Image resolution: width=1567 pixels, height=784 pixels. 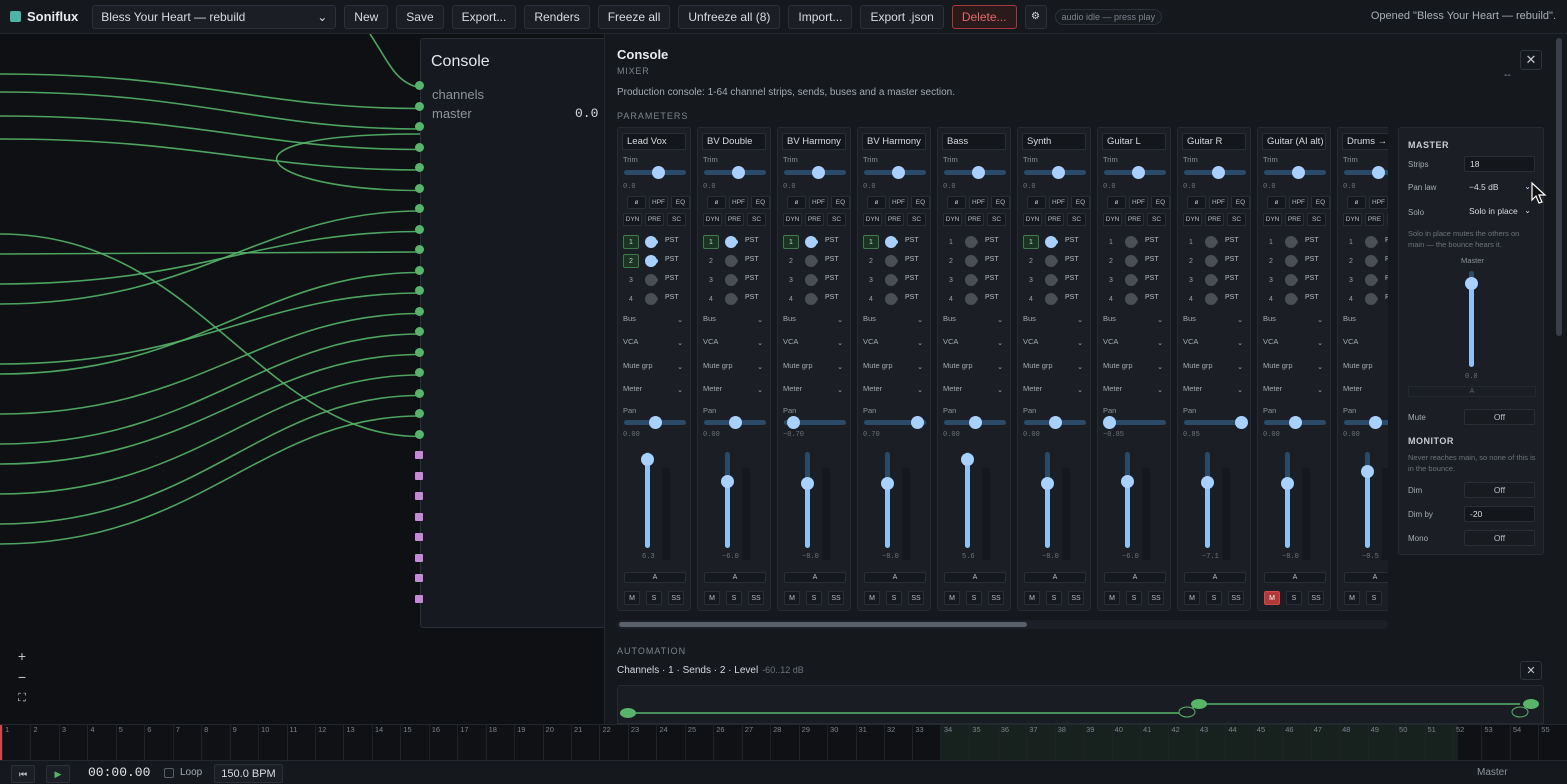 I want to click on loop-checkbox, so click(x=169, y=773).